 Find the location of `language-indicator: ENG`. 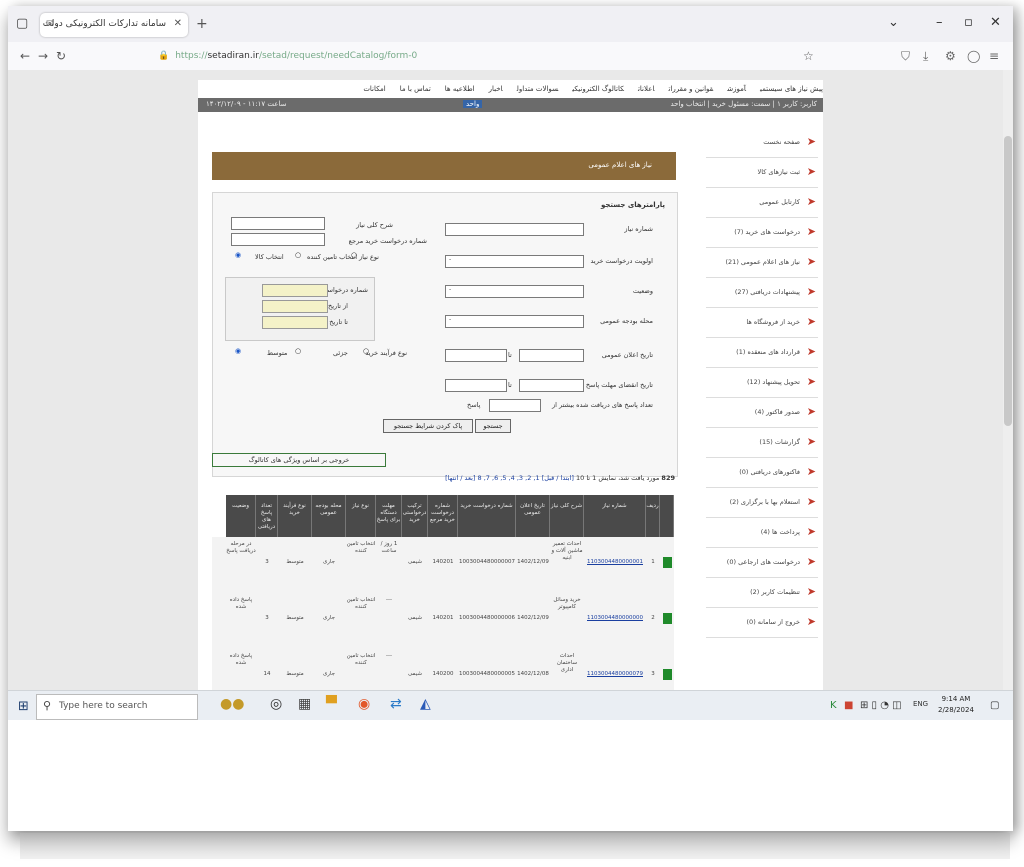

language-indicator: ENG is located at coordinates (920, 704).